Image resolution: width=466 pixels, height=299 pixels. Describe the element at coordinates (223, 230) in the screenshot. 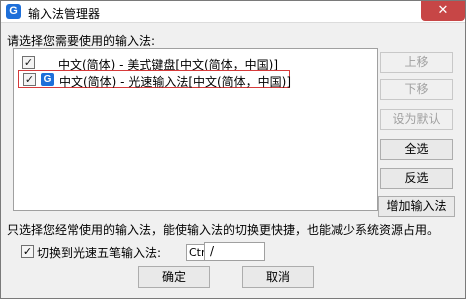

I see `hint-text: 只选择您经常使用的输入法，能使输入法的切换更快捷，也能减少系统资源占用。` at that location.